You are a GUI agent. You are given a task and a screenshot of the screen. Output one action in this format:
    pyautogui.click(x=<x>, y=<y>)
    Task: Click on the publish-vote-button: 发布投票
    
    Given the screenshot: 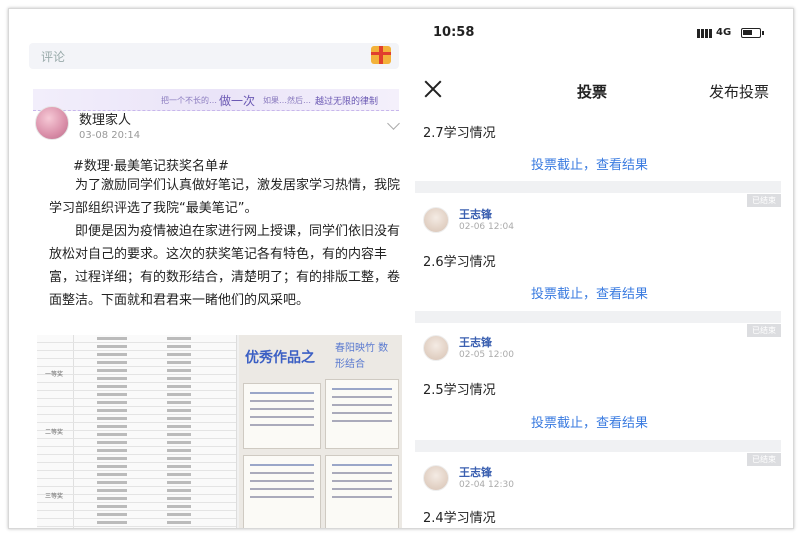 What is the action you would take?
    pyautogui.click(x=739, y=91)
    